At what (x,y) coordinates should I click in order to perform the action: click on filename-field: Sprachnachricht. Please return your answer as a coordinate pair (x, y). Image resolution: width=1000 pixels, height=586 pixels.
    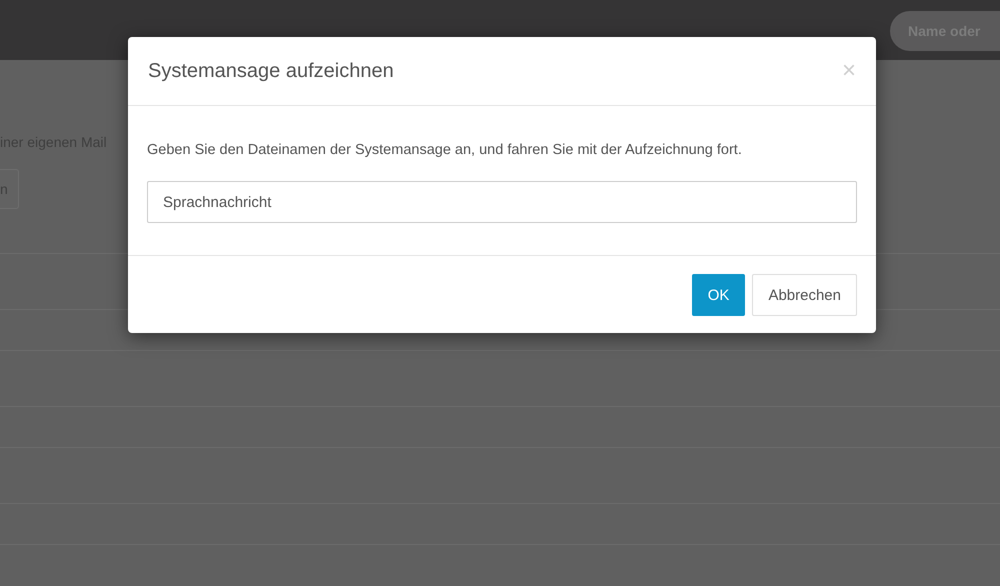
    Looking at the image, I should click on (502, 202).